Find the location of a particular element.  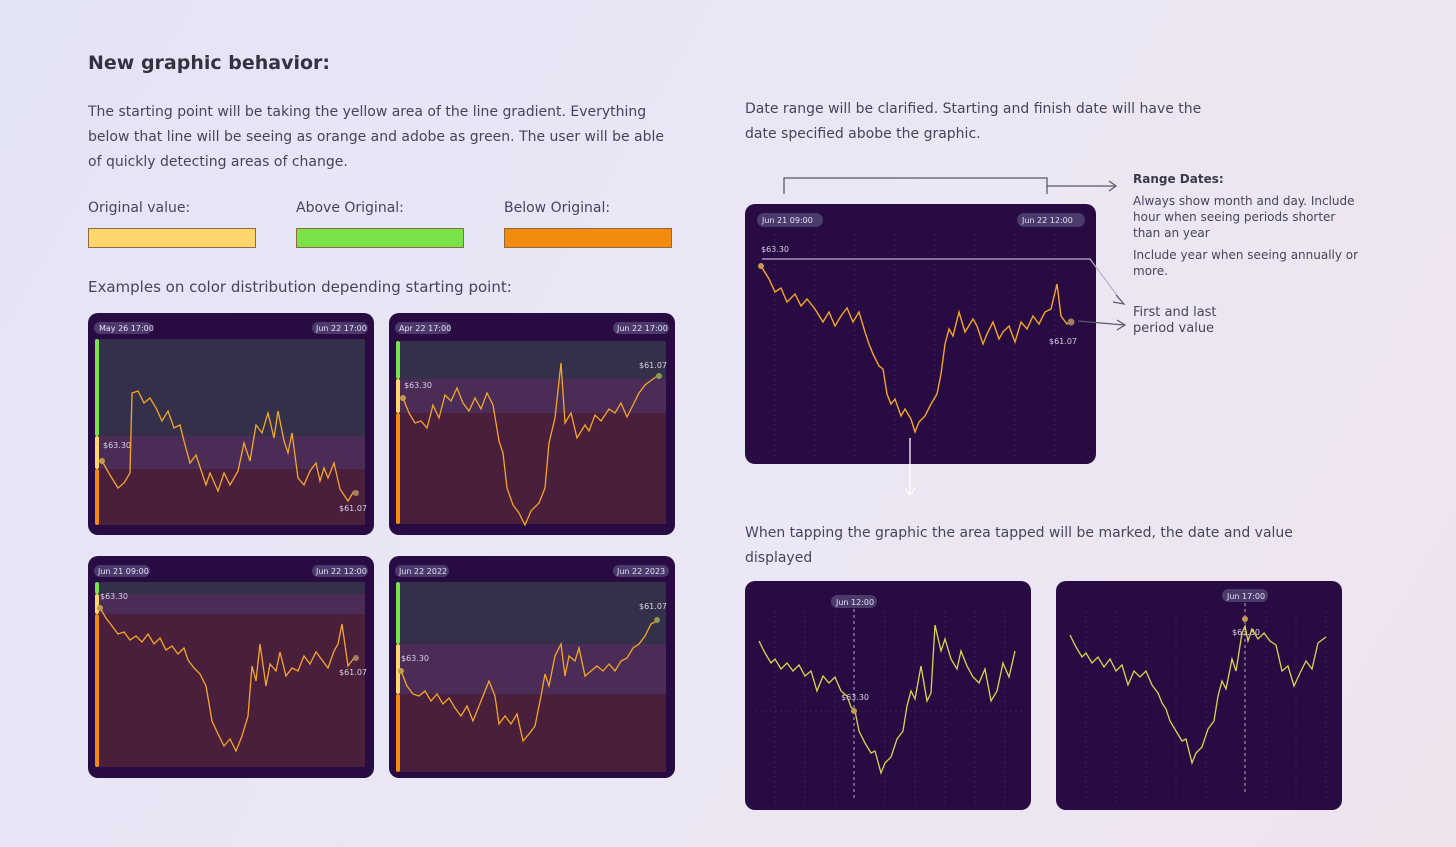

example-3-end-point is located at coordinates (356, 658).